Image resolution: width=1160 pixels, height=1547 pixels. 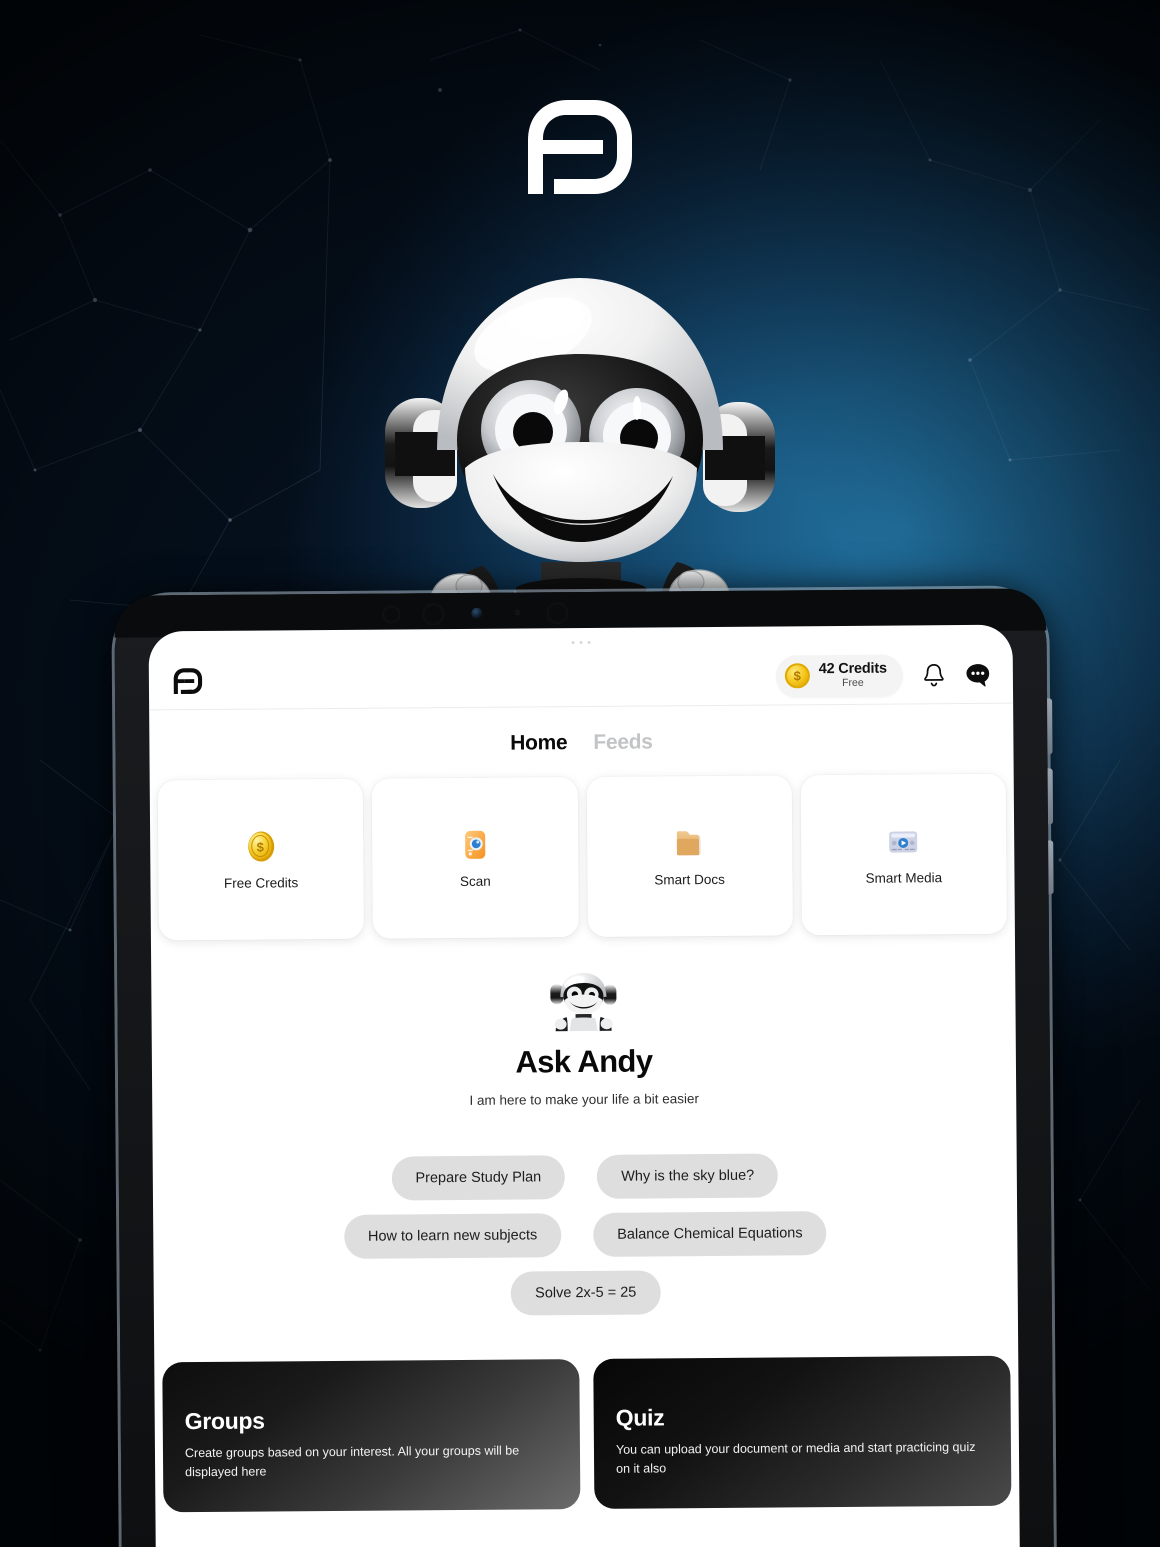 I want to click on tab-feeds: Feeds, so click(x=622, y=742).